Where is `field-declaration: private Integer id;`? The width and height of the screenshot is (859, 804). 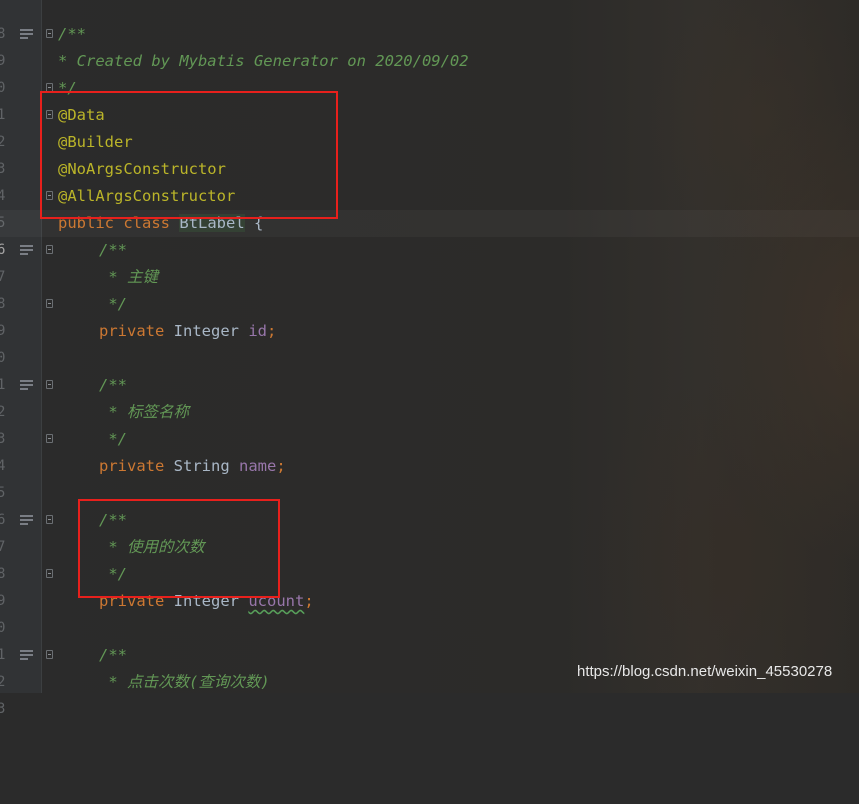 field-declaration: private Integer id; is located at coordinates (187, 331).